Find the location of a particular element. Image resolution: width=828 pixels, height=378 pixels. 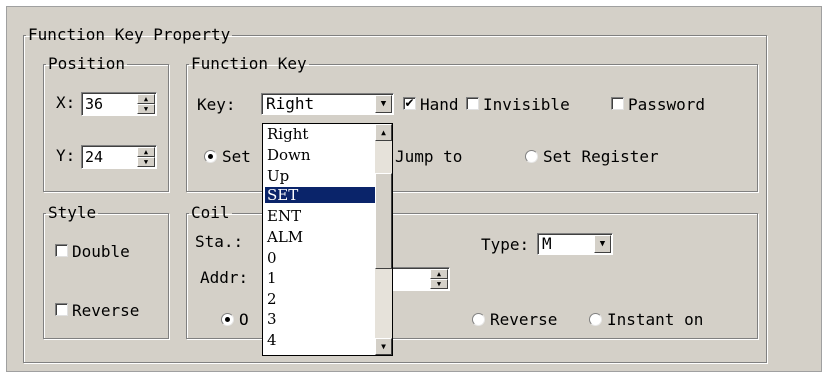

mode-set-radio is located at coordinates (210, 156).